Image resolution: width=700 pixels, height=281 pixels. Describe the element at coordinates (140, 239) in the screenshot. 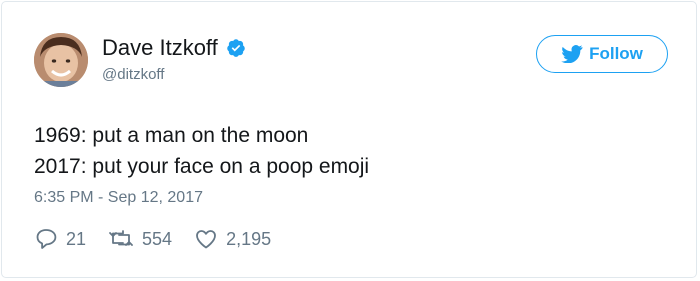

I see `retweet-action: 554` at that location.